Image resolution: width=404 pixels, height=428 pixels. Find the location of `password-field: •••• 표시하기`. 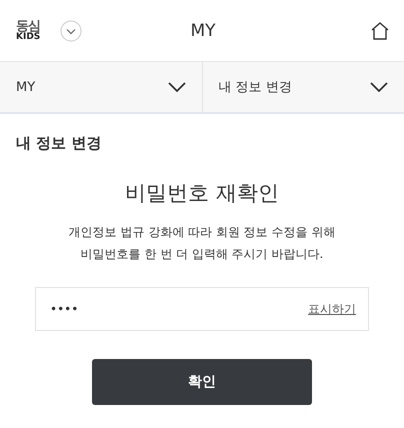

password-field: •••• 표시하기 is located at coordinates (202, 309).